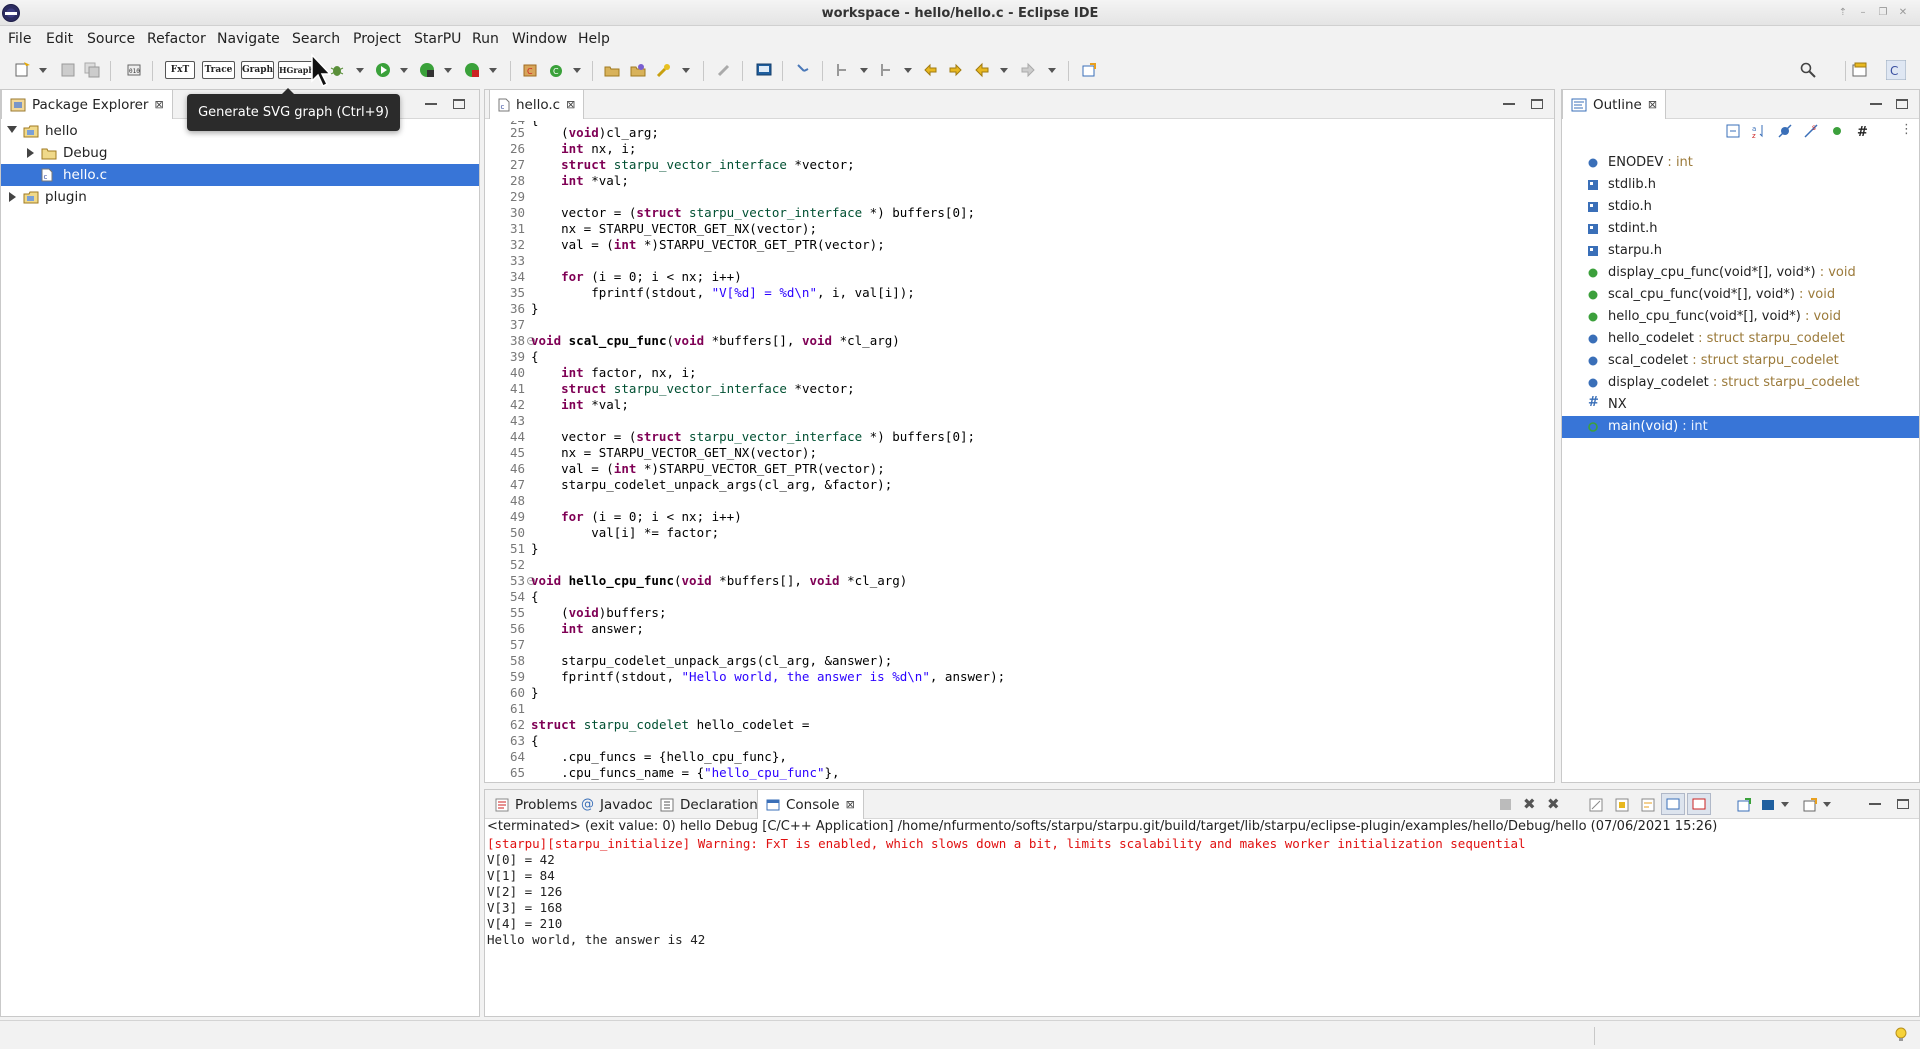 Image resolution: width=1920 pixels, height=1049 pixels. Describe the element at coordinates (709, 804) in the screenshot. I see `tab-declaration: Declaration` at that location.